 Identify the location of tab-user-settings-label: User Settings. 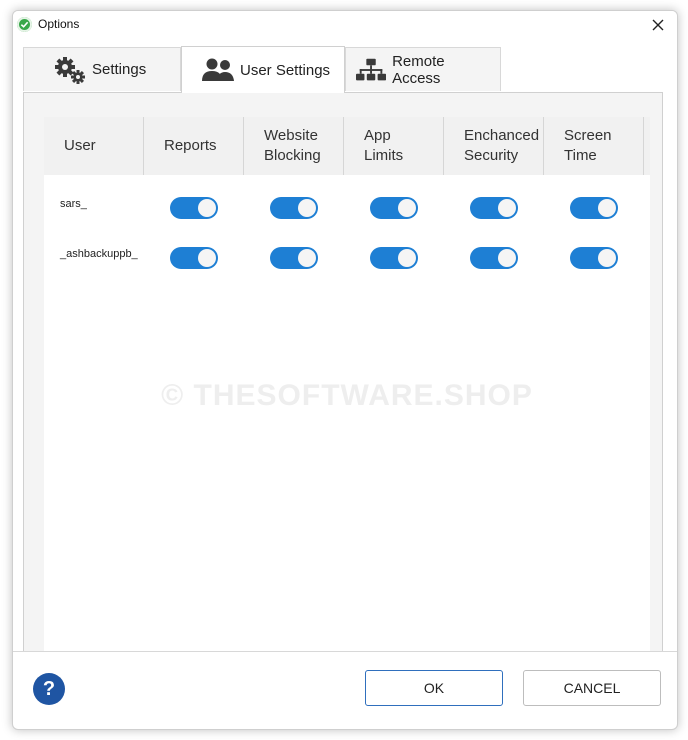
(285, 70).